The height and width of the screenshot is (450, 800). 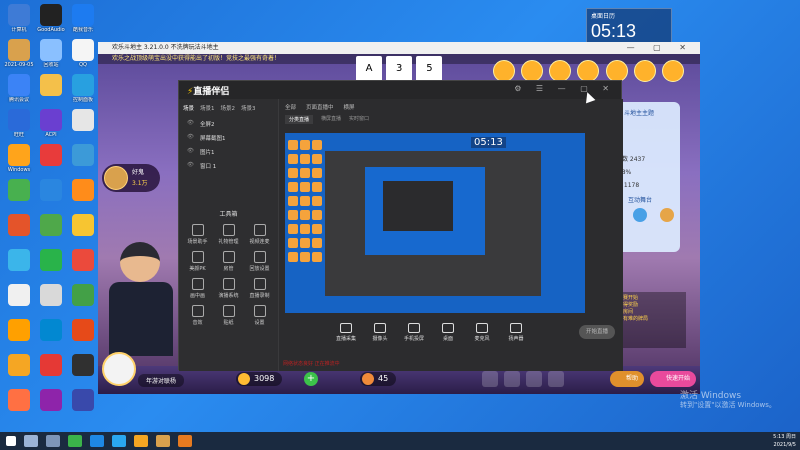 I want to click on task-icon, so click(x=503, y=71).